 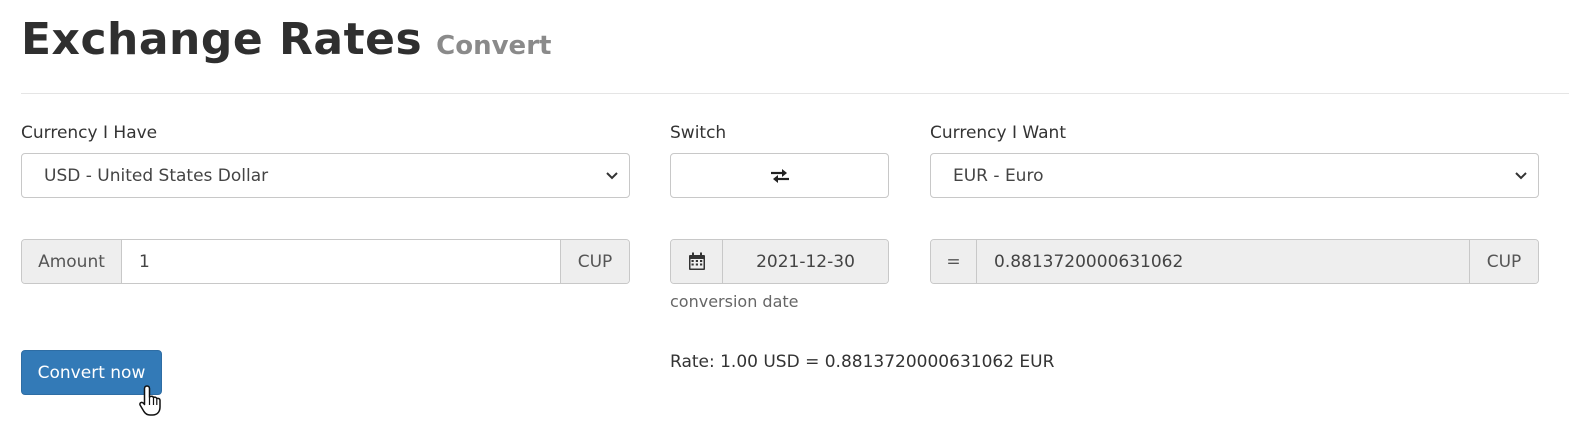 What do you see at coordinates (998, 175) in the screenshot?
I see `currency-want-value: EUR - Euro` at bounding box center [998, 175].